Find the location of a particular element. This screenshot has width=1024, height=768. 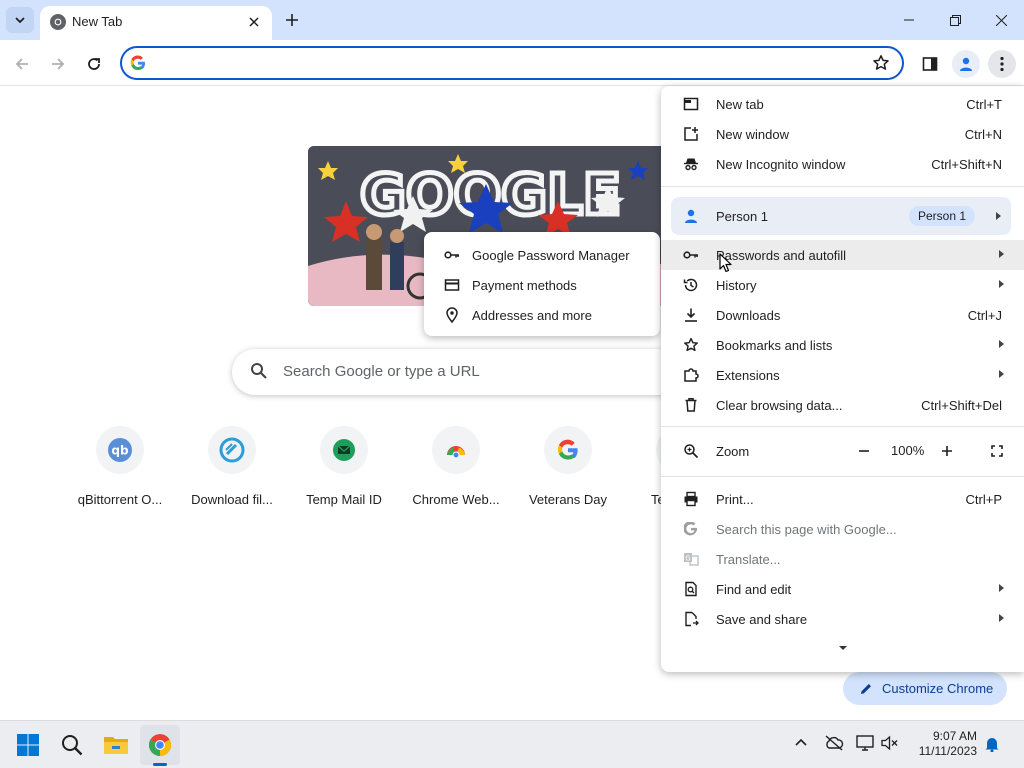

new-tab-button is located at coordinates (292, 20).